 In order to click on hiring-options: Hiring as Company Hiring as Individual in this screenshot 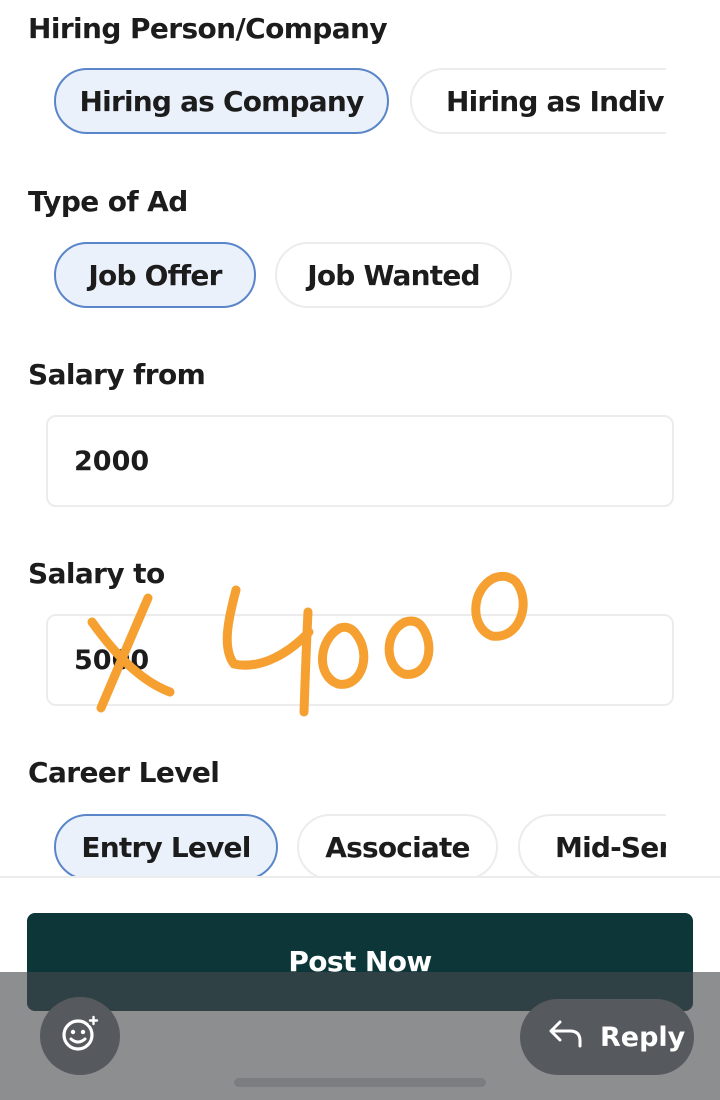, I will do `click(333, 103)`.